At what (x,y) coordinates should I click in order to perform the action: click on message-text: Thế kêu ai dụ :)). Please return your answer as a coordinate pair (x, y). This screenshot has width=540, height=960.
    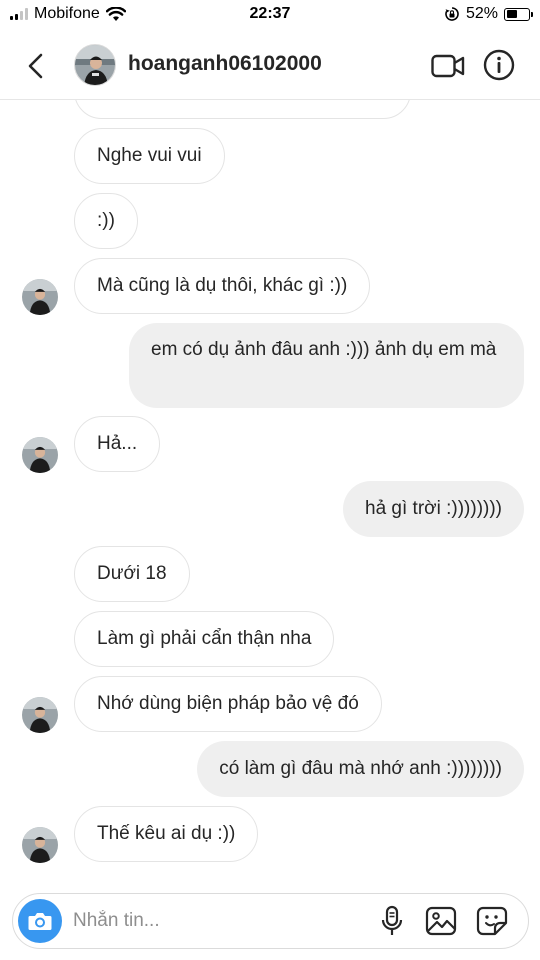
    Looking at the image, I should click on (166, 833).